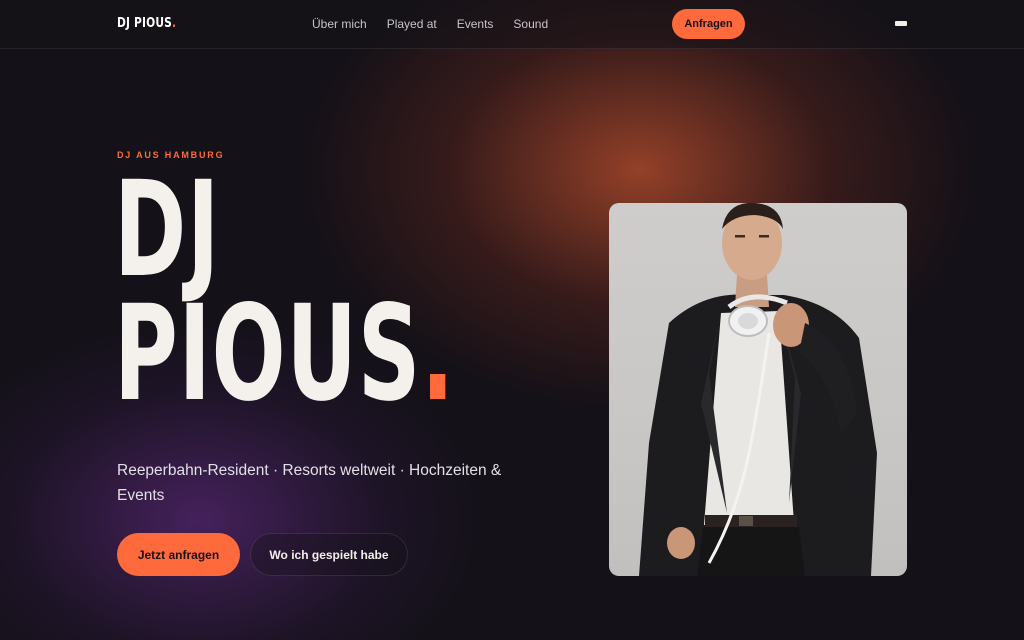 Image resolution: width=1024 pixels, height=640 pixels. I want to click on logo-text: DJ PIOUS, so click(145, 23).